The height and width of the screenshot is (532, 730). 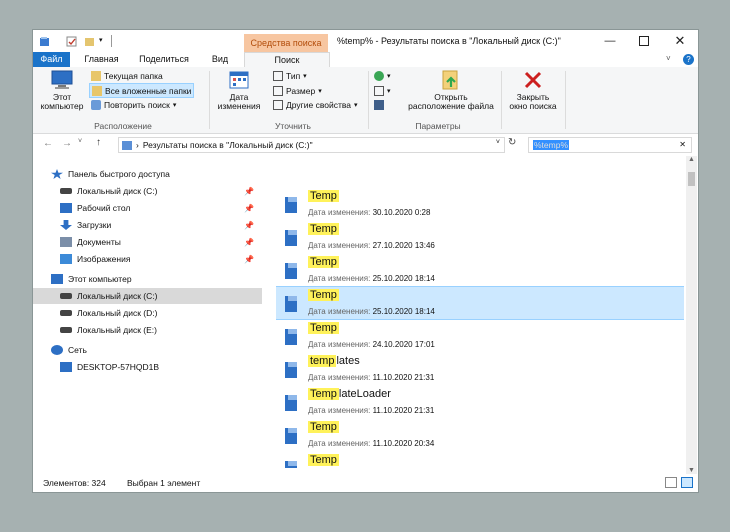 I want to click on clear-search-icon: ✕, so click(x=682, y=144).